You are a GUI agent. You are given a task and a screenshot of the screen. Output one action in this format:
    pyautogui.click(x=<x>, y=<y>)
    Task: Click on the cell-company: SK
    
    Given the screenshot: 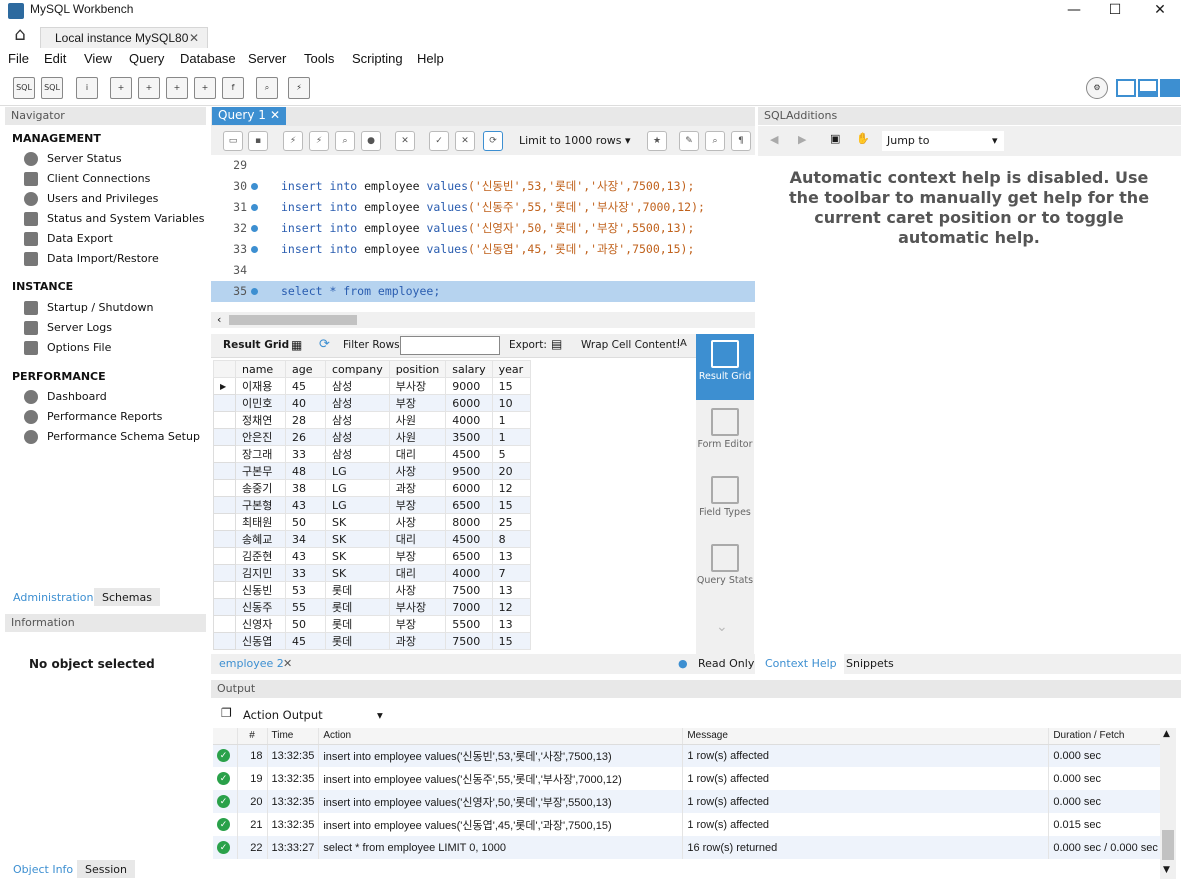 What is the action you would take?
    pyautogui.click(x=357, y=539)
    